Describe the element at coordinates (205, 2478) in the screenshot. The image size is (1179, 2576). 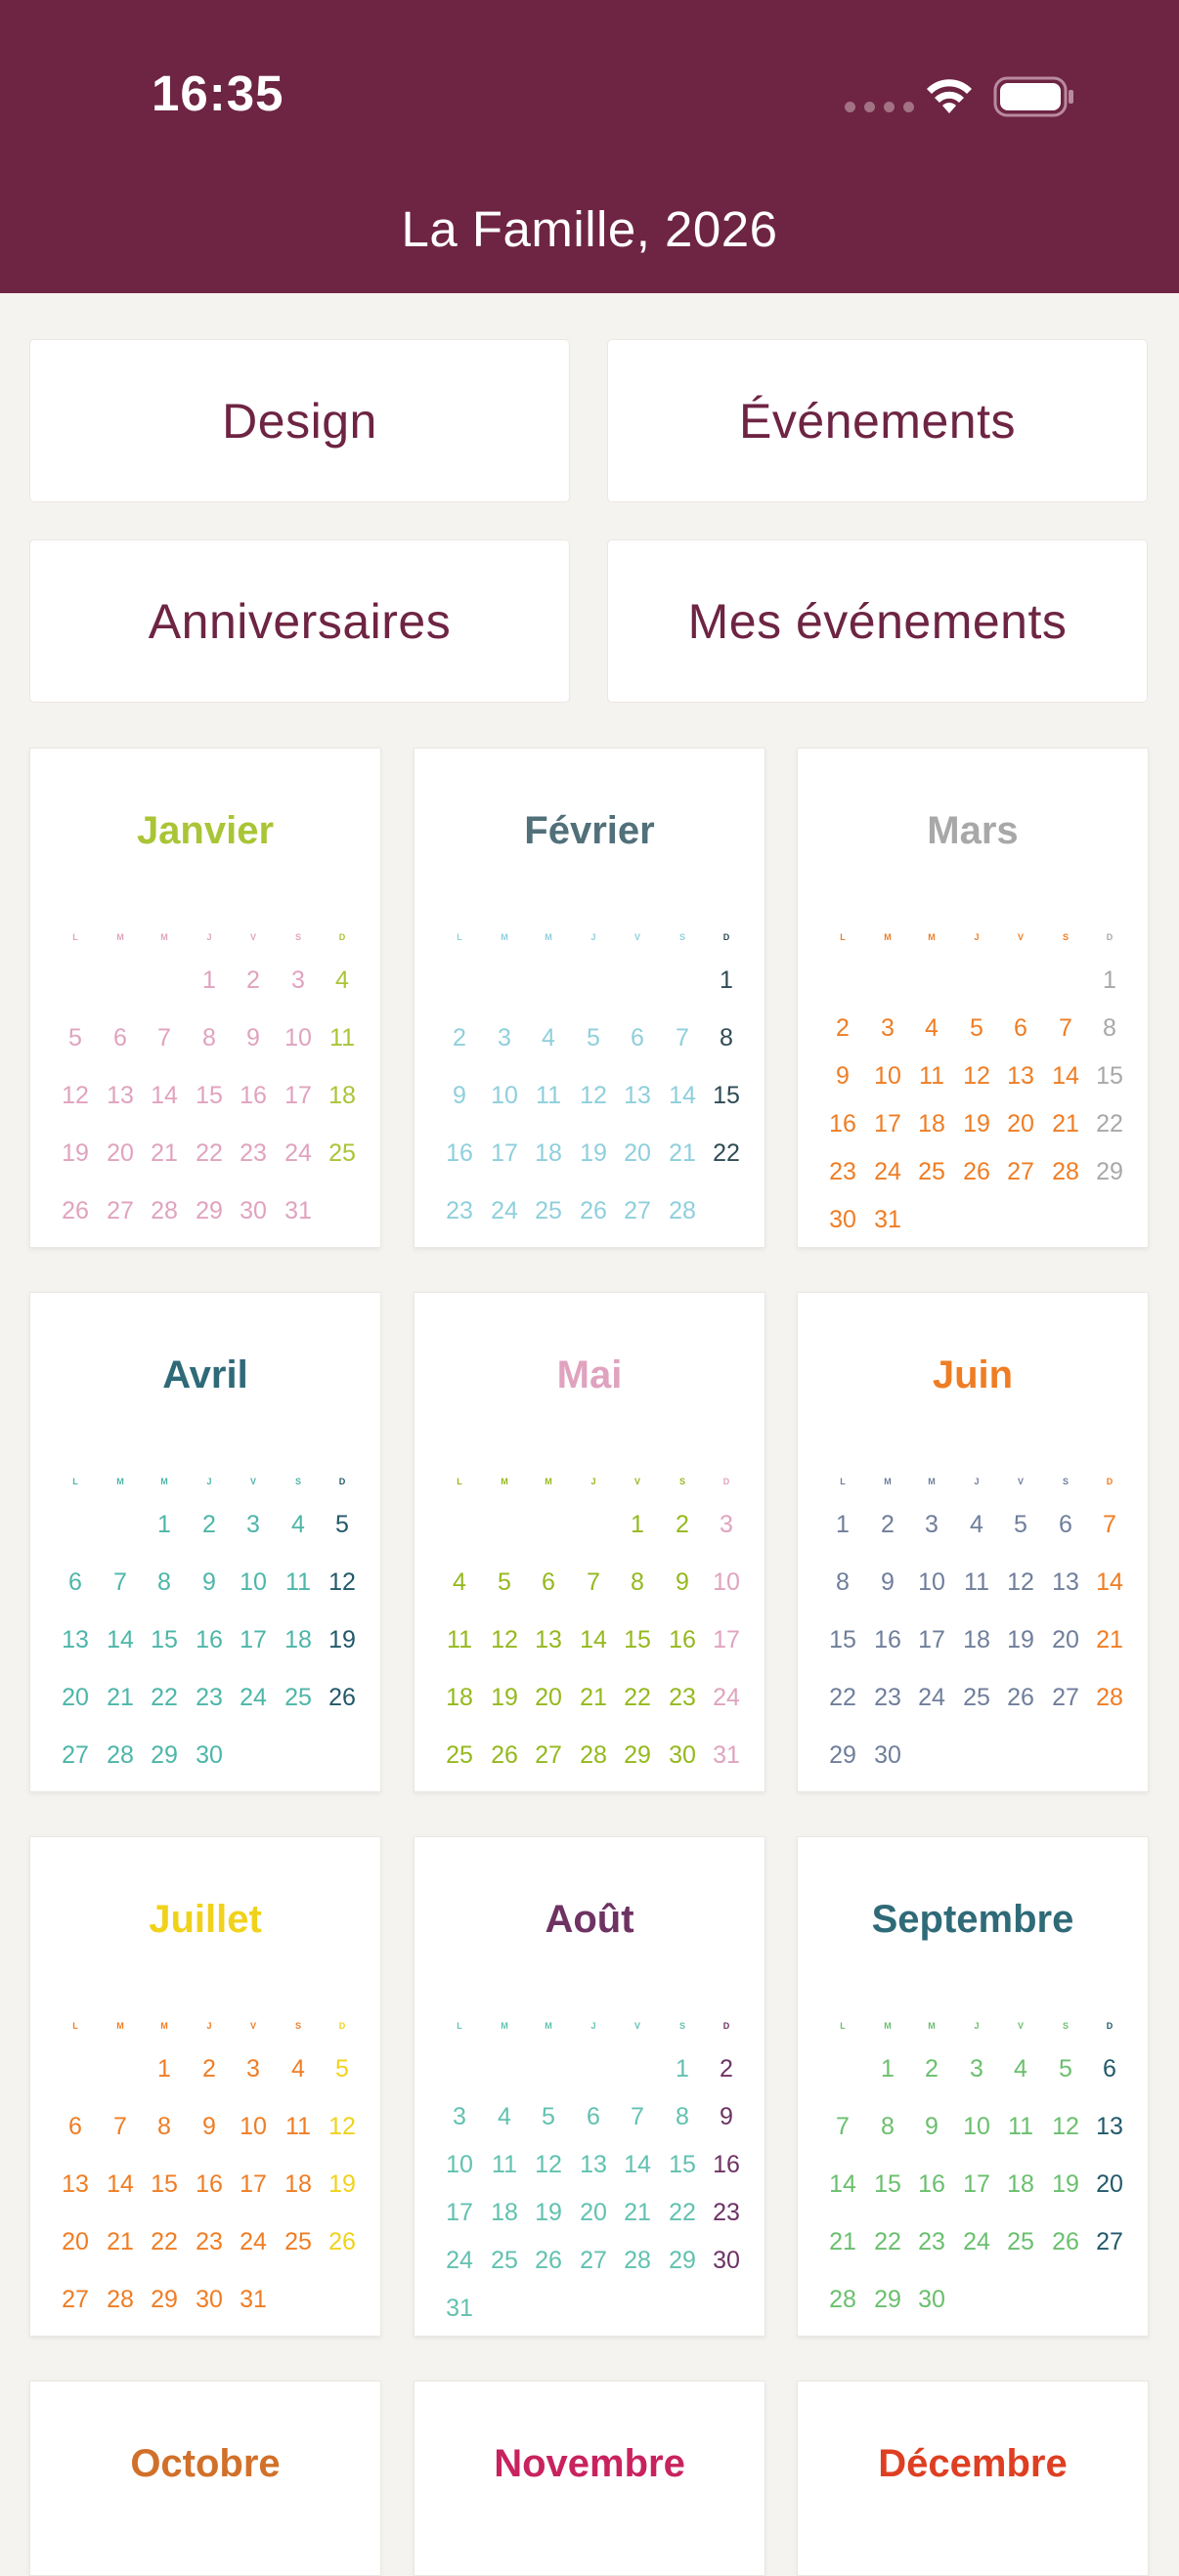
I see `month-card: Octobre` at that location.